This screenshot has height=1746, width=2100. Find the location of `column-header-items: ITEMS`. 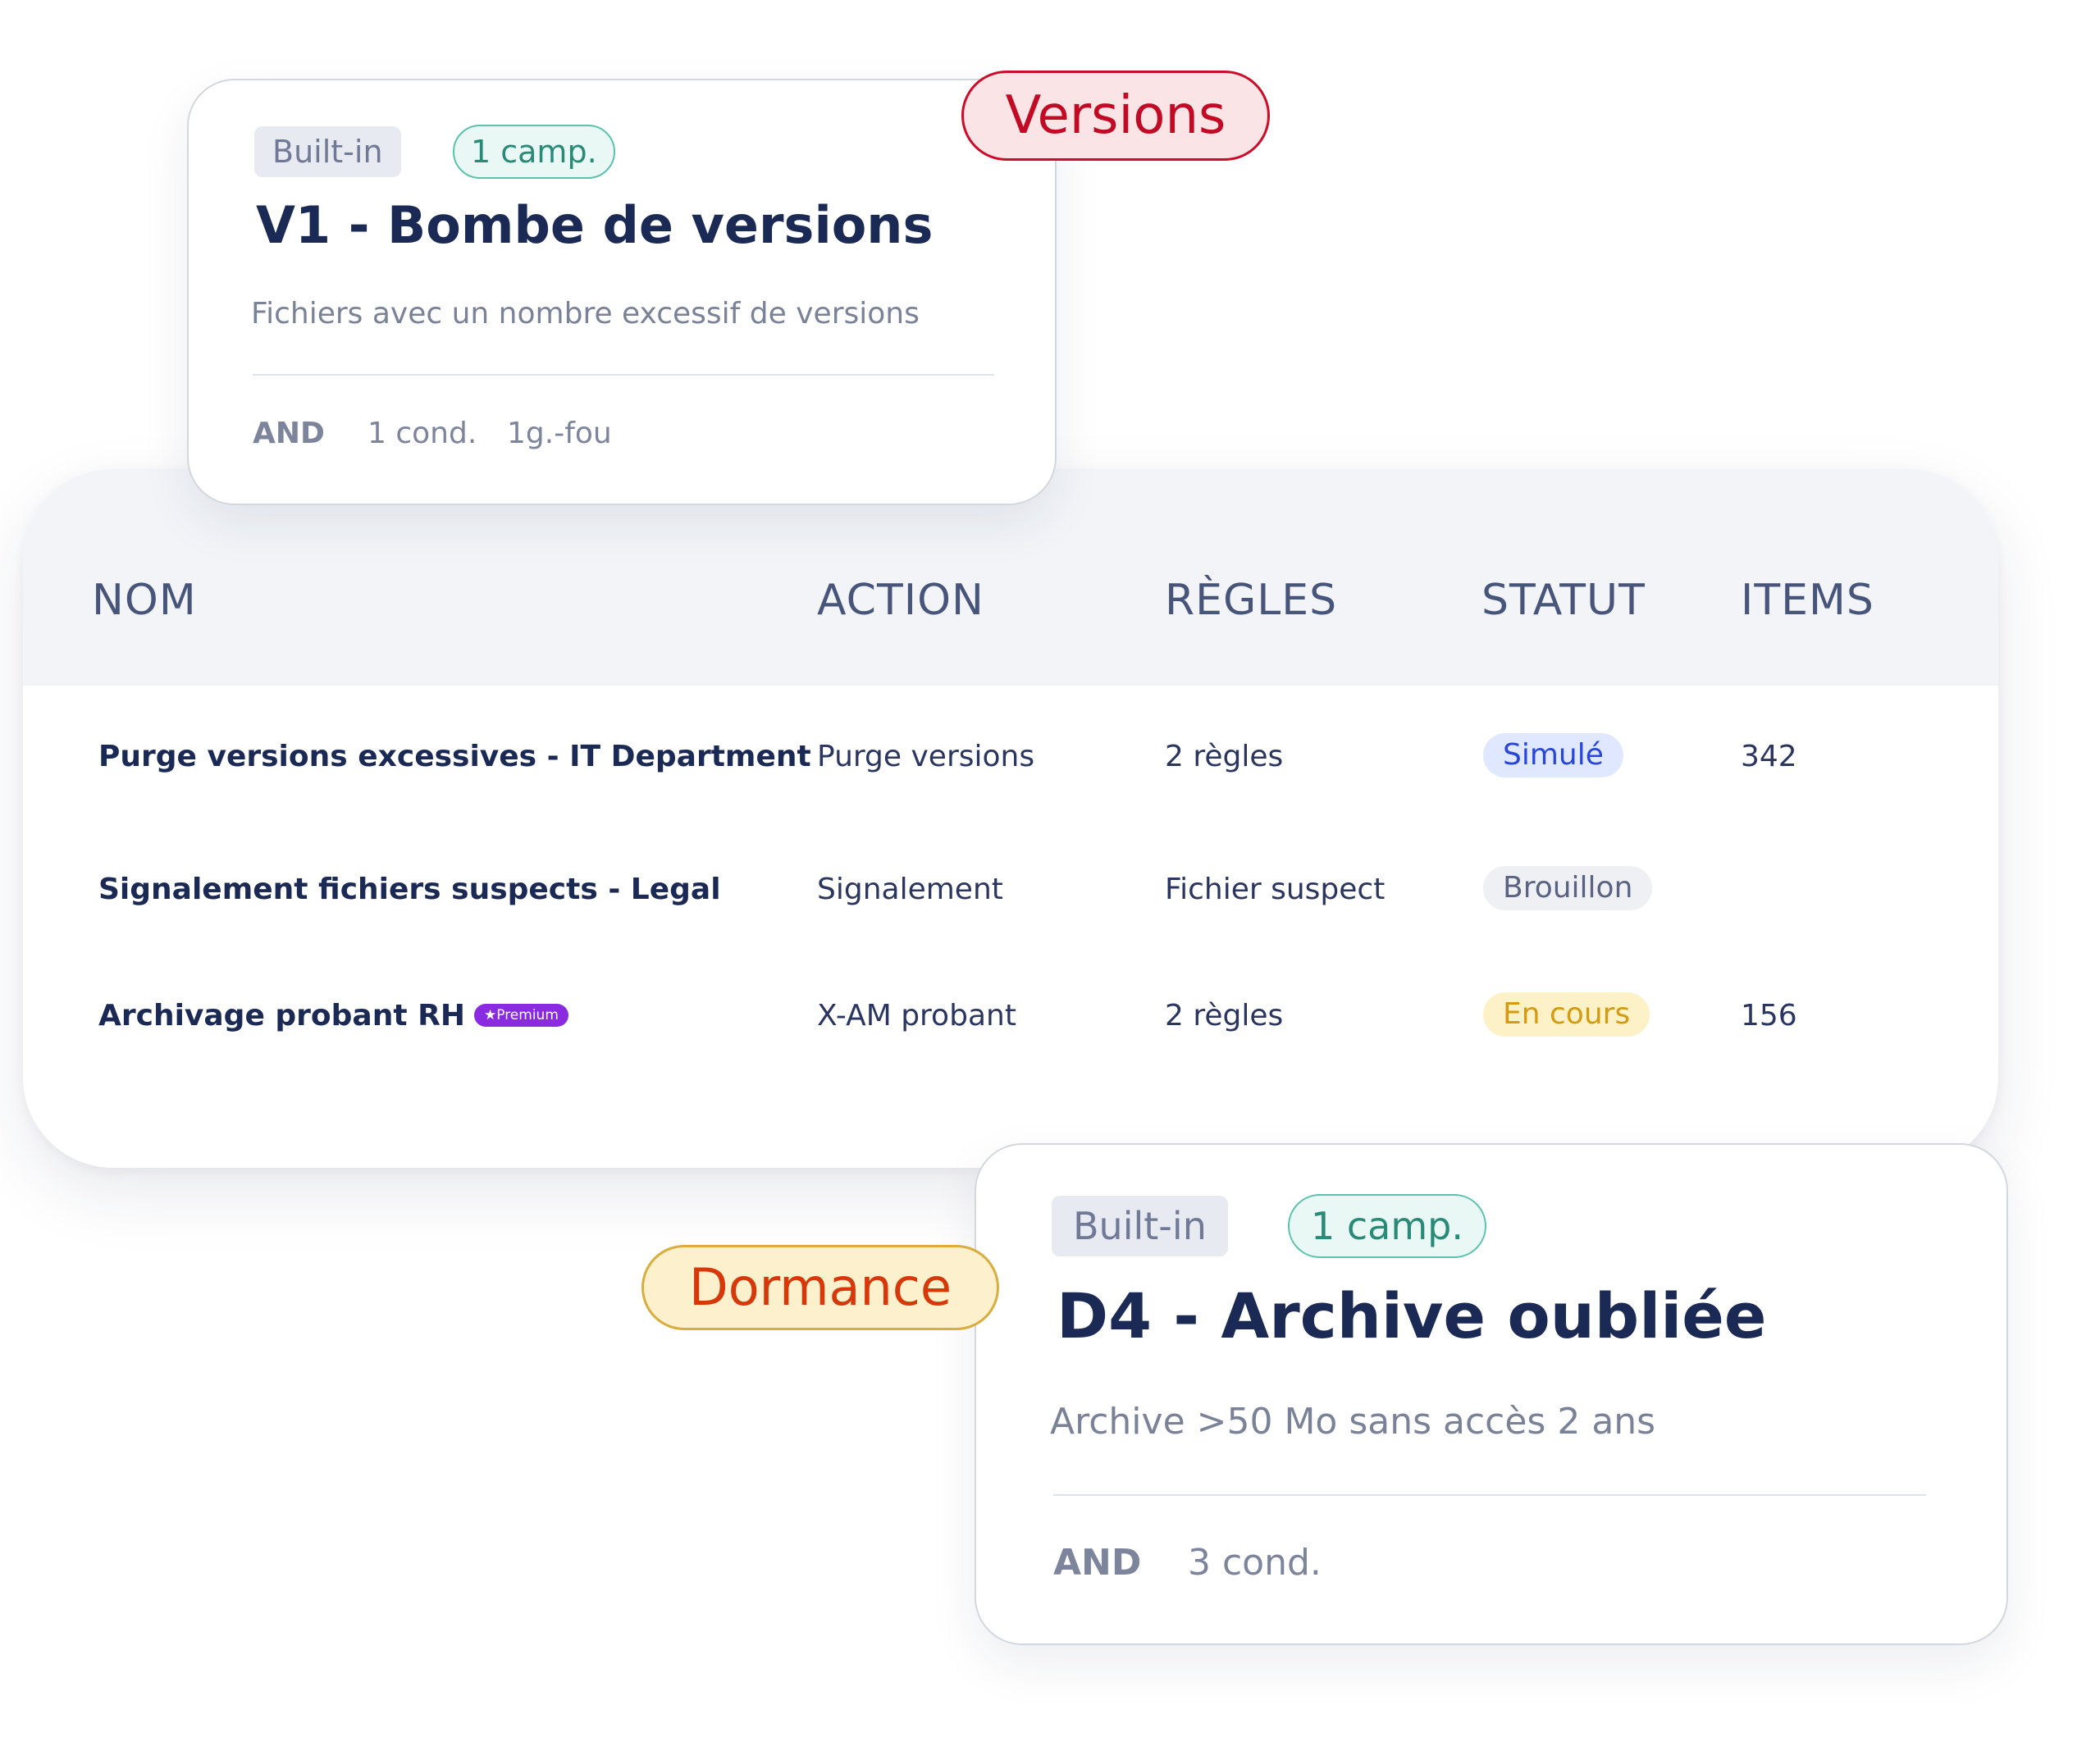

column-header-items: ITEMS is located at coordinates (1807, 601).